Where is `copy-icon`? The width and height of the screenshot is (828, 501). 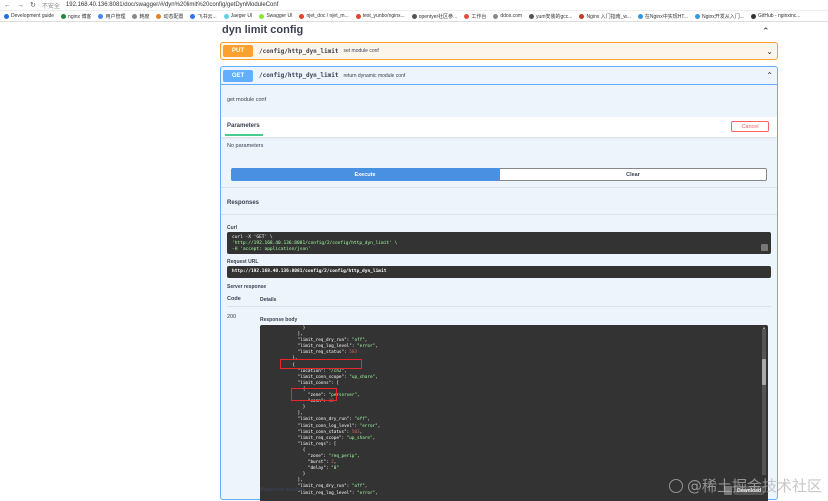 copy-icon is located at coordinates (764, 247).